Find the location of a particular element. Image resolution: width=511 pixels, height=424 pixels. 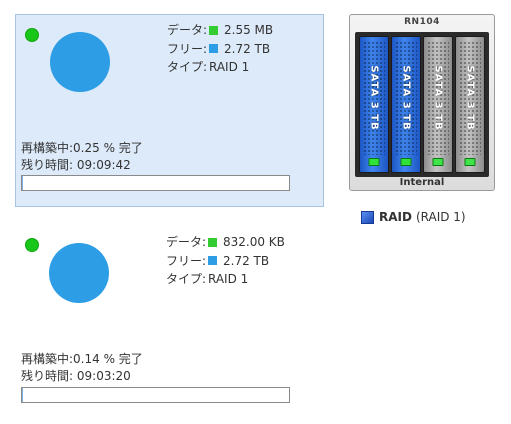

drive-bay-4: SATA 3 TB is located at coordinates (470, 104).